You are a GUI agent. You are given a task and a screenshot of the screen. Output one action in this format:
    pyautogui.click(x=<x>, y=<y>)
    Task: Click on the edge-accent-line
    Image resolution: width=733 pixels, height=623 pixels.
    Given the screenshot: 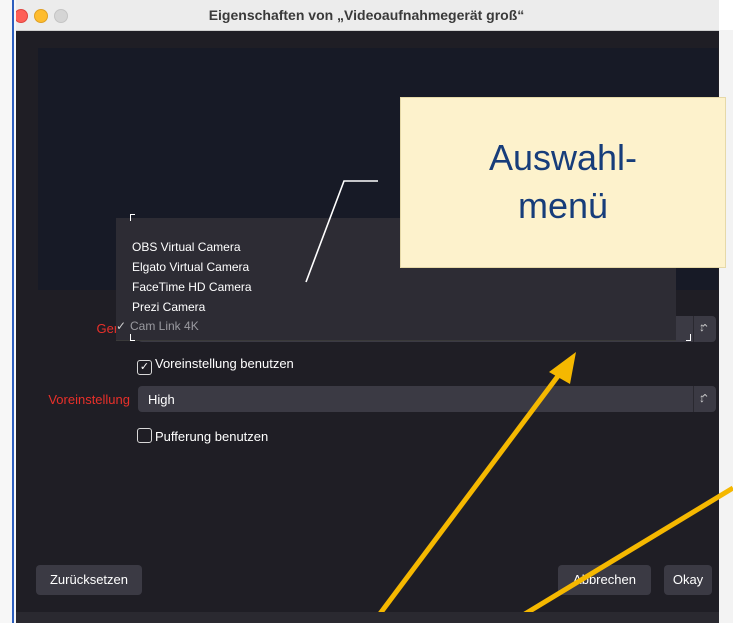 What is the action you would take?
    pyautogui.click(x=13, y=311)
    